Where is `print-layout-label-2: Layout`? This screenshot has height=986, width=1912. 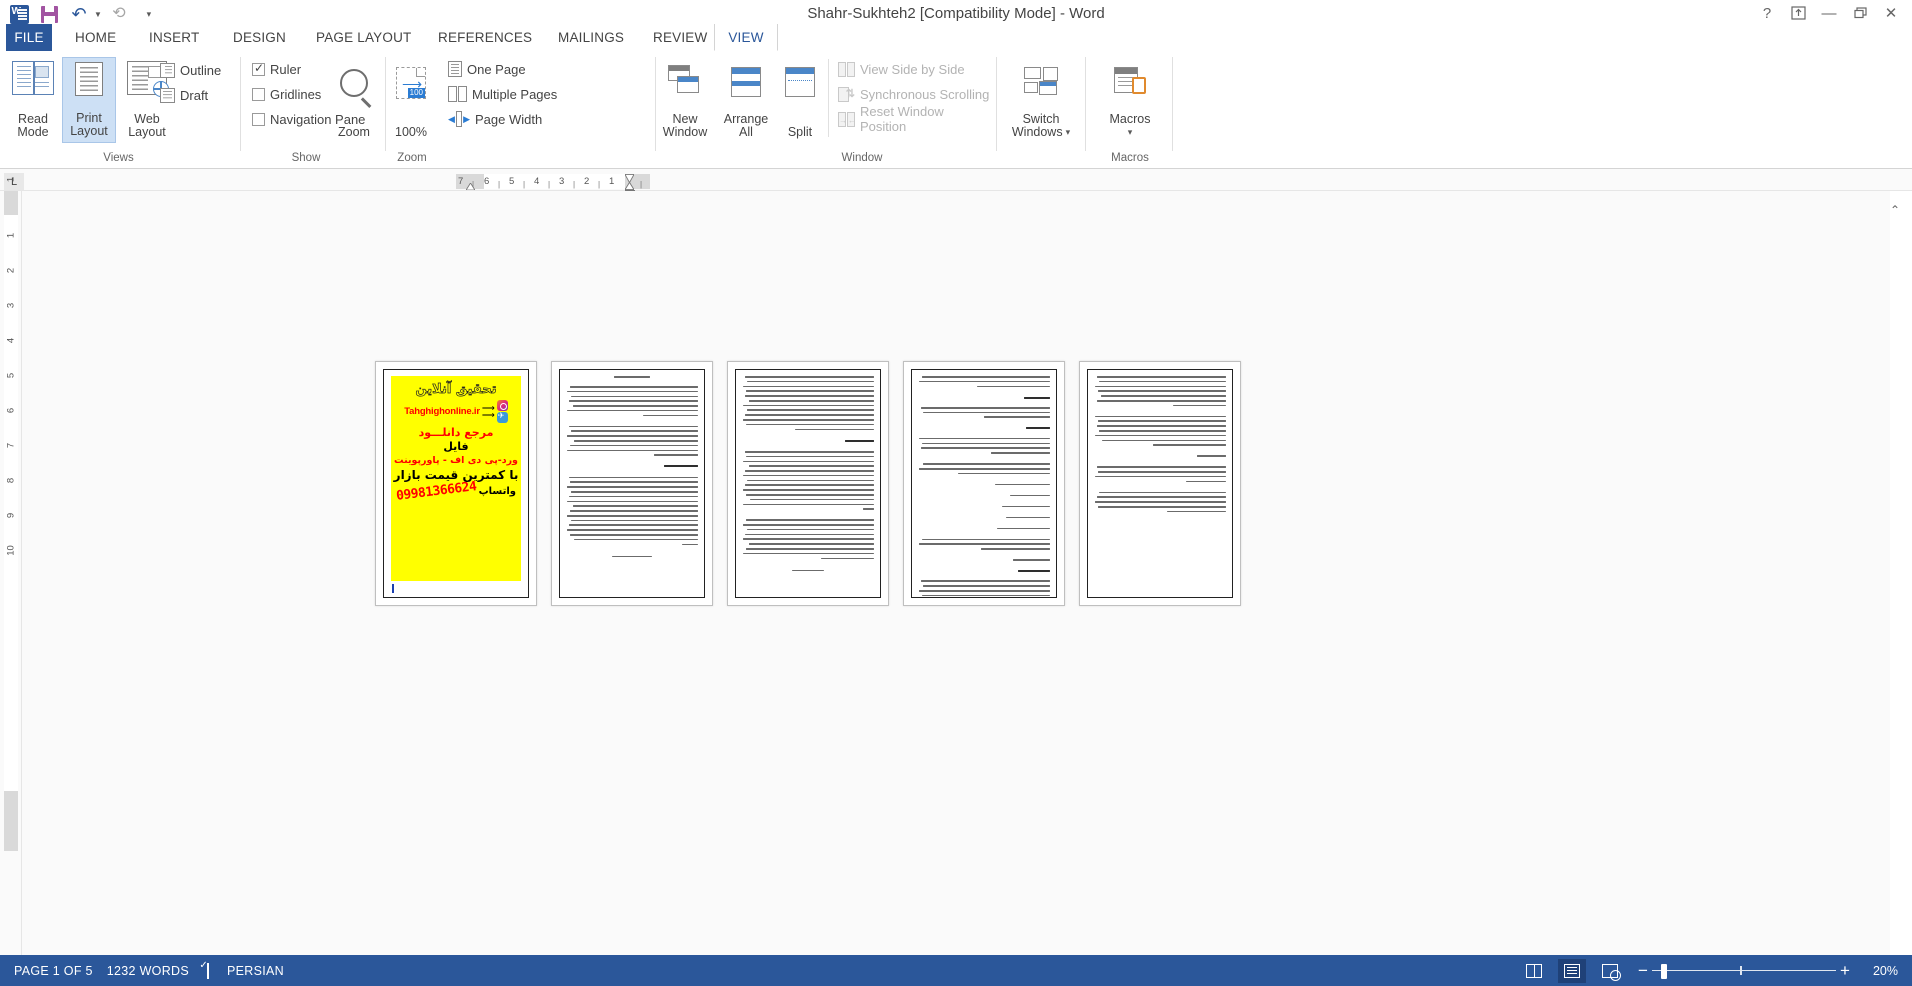 print-layout-label-2: Layout is located at coordinates (89, 131).